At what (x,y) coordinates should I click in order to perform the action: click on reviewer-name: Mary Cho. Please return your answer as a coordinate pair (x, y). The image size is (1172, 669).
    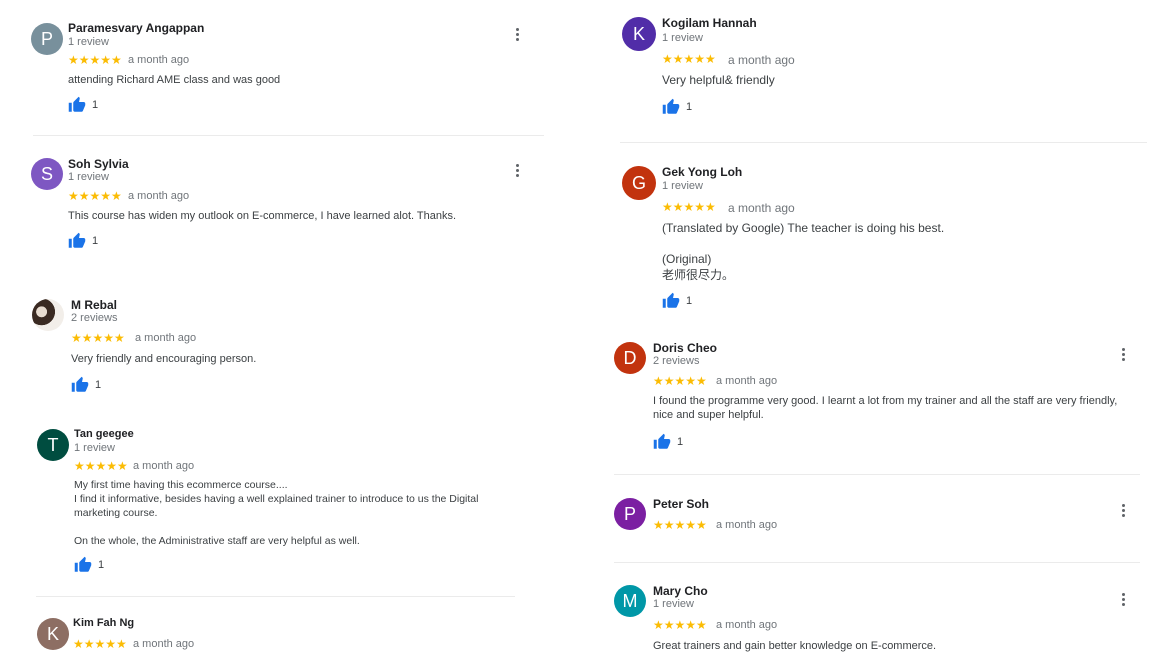
    Looking at the image, I should click on (680, 591).